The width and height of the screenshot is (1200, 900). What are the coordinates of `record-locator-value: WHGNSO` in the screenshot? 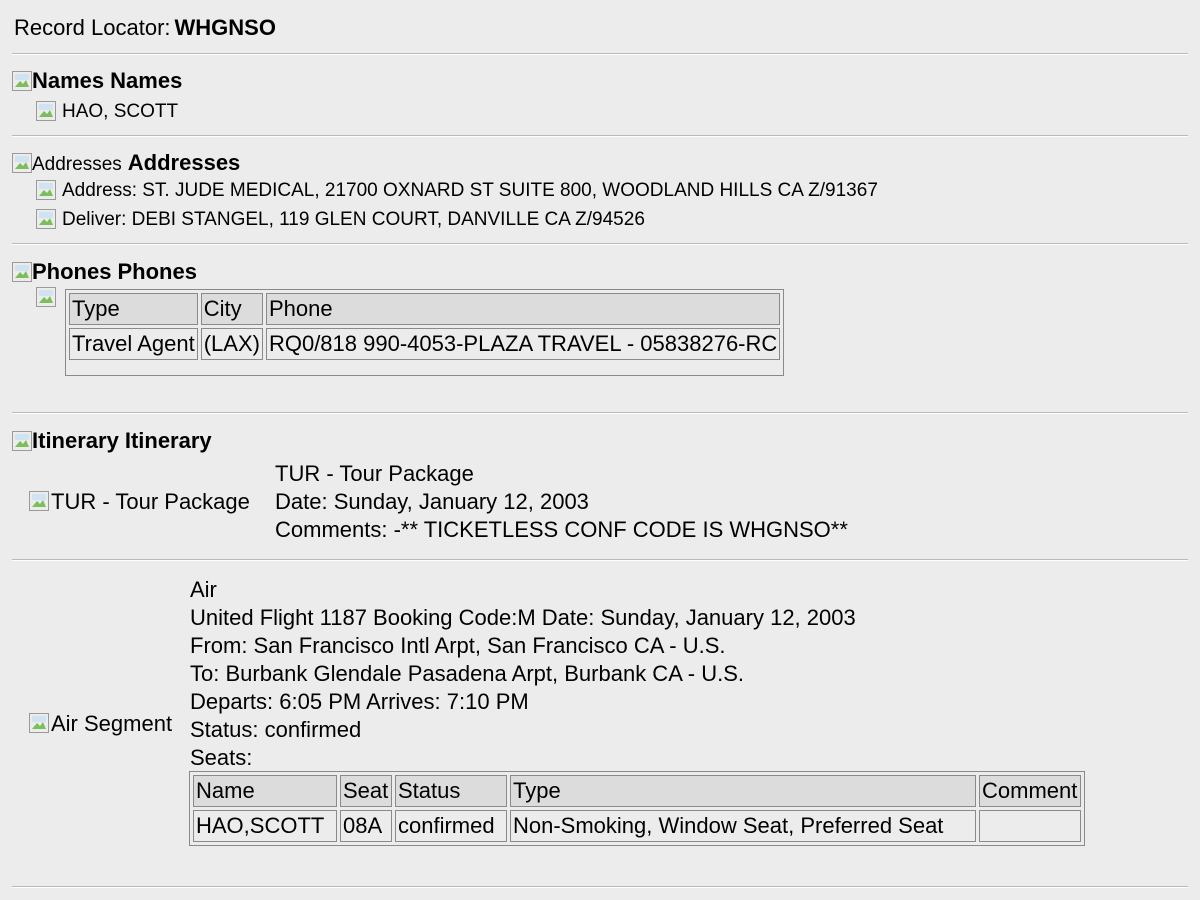 It's located at (225, 27).